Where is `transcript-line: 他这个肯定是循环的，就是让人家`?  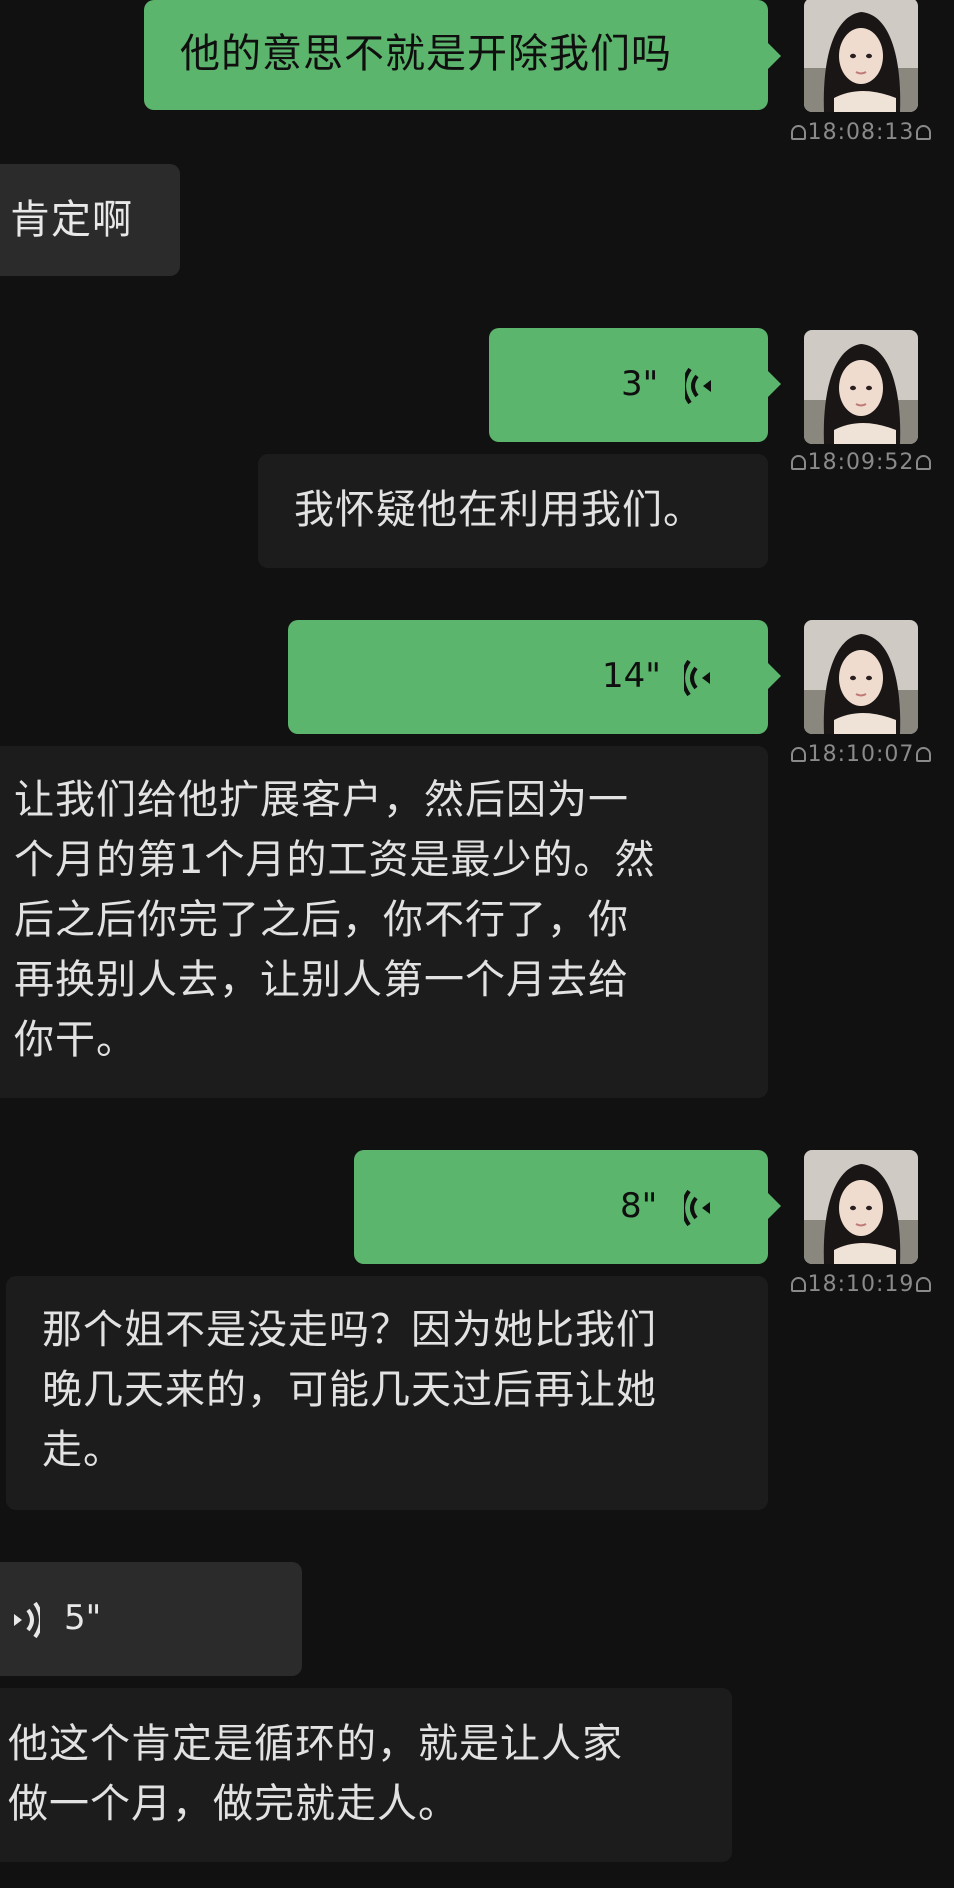 transcript-line: 他这个肯定是循环的，就是让人家 is located at coordinates (315, 1744).